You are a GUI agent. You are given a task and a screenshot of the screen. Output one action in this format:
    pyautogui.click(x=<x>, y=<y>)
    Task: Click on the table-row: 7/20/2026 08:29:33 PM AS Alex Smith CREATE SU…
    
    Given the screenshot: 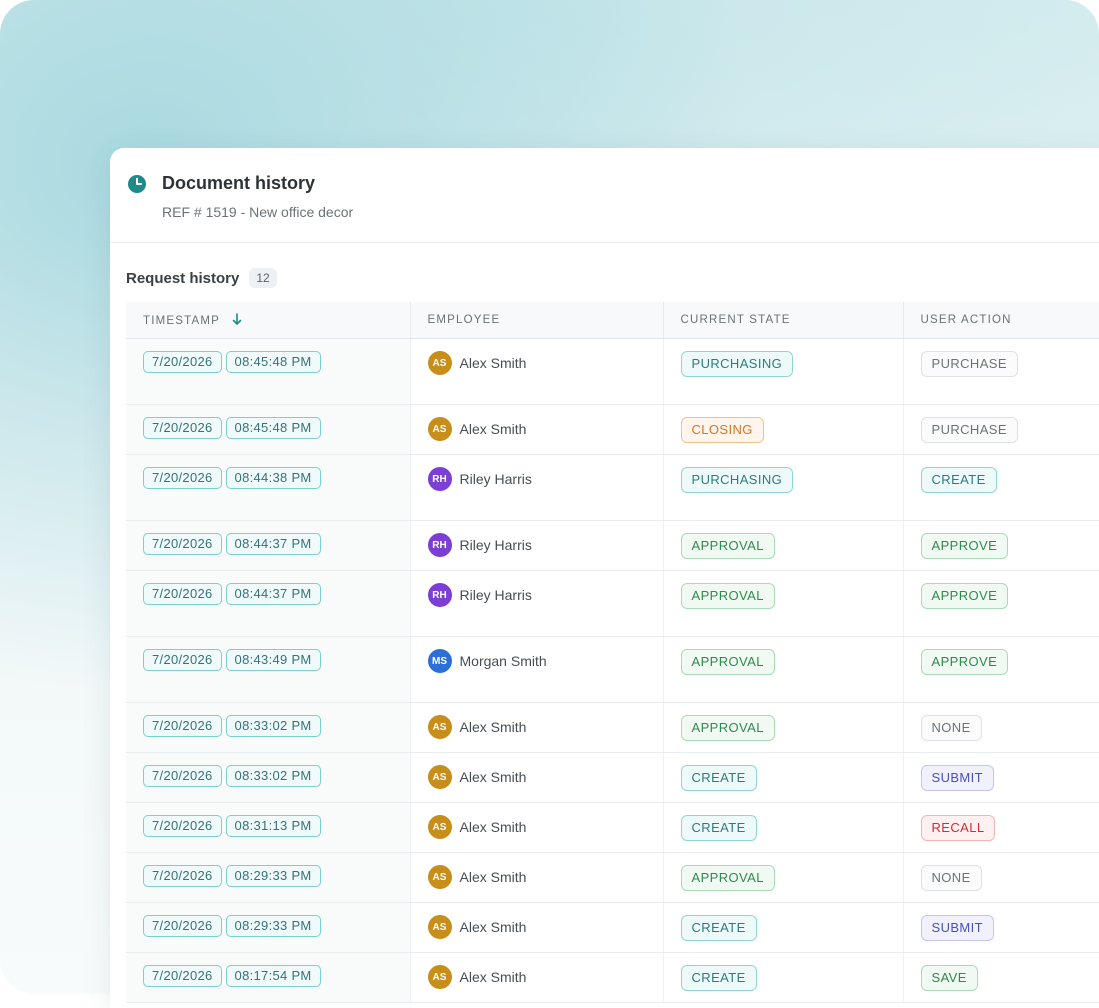 What is the action you would take?
    pyautogui.click(x=612, y=927)
    